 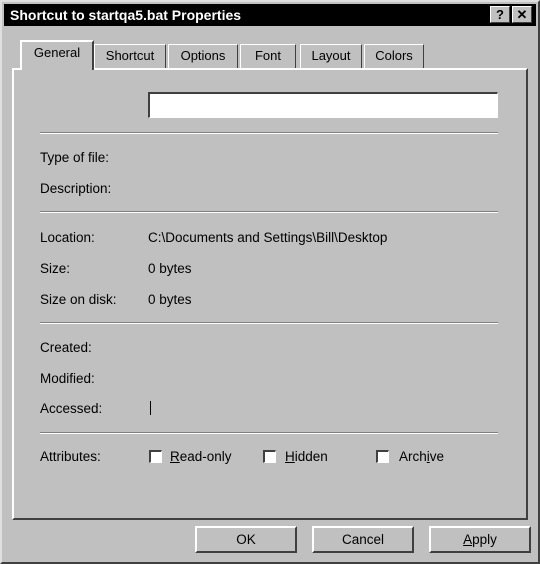 What do you see at coordinates (78, 299) in the screenshot?
I see `size-on-disk-label: Size on disk:` at bounding box center [78, 299].